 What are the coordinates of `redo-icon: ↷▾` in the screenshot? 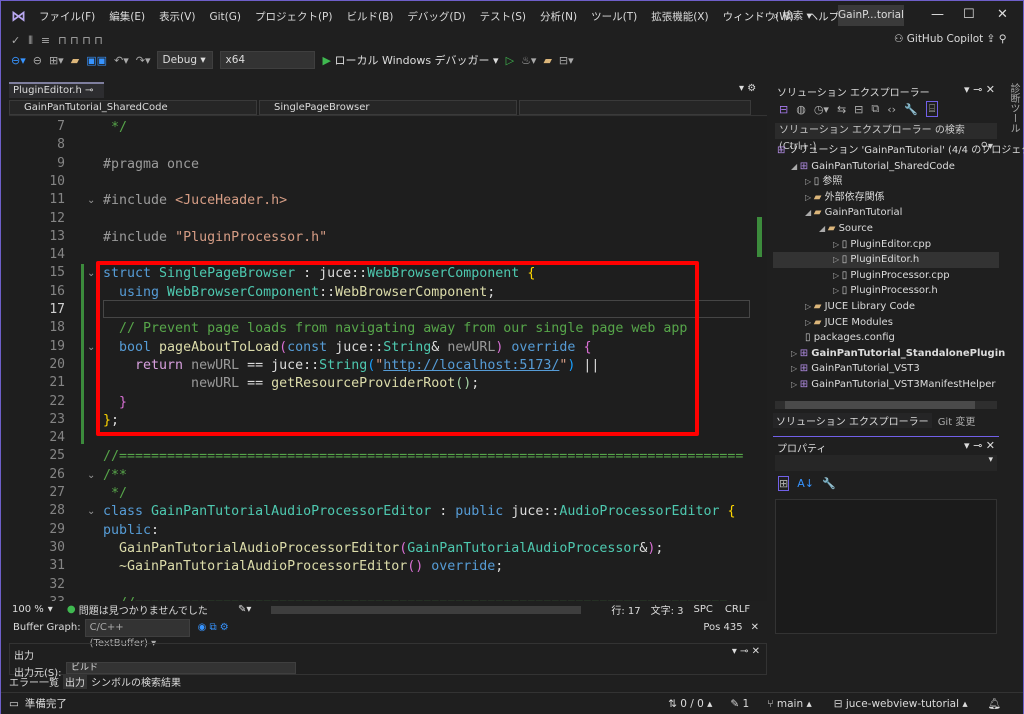 It's located at (143, 60).